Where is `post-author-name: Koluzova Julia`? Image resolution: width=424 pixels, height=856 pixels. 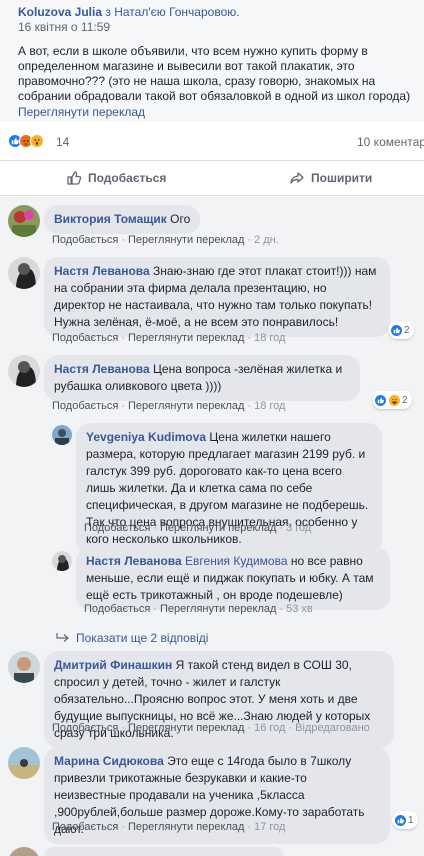 post-author-name: Koluzova Julia is located at coordinates (60, 12).